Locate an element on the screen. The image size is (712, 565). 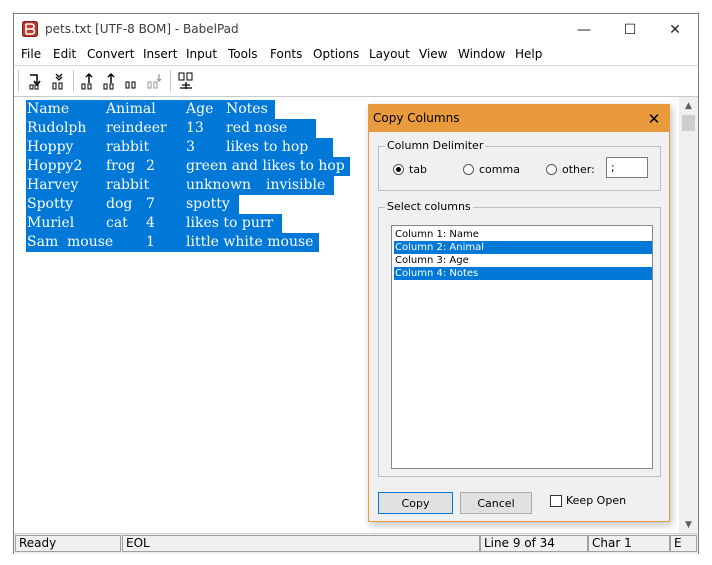
editor-line: Hoppy rabbit 3 likes to hop is located at coordinates (179, 147).